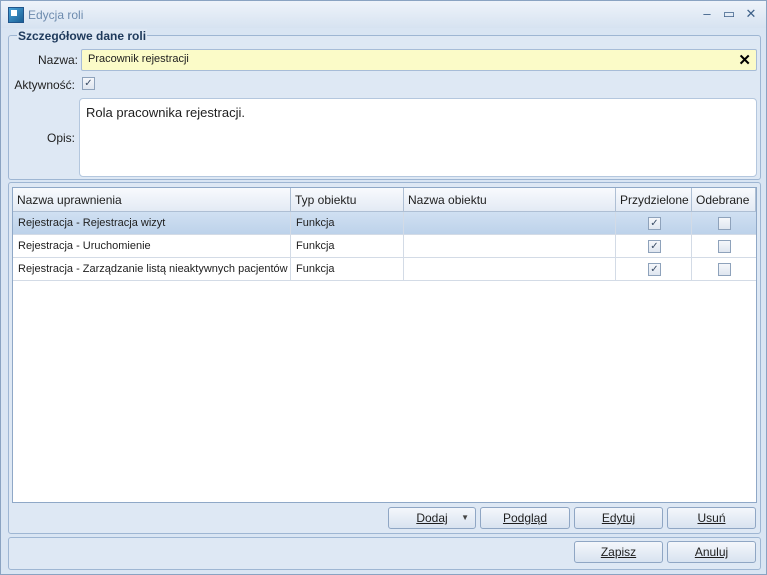 This screenshot has height=575, width=767. I want to click on active-checkbox: ✓, so click(88, 83).